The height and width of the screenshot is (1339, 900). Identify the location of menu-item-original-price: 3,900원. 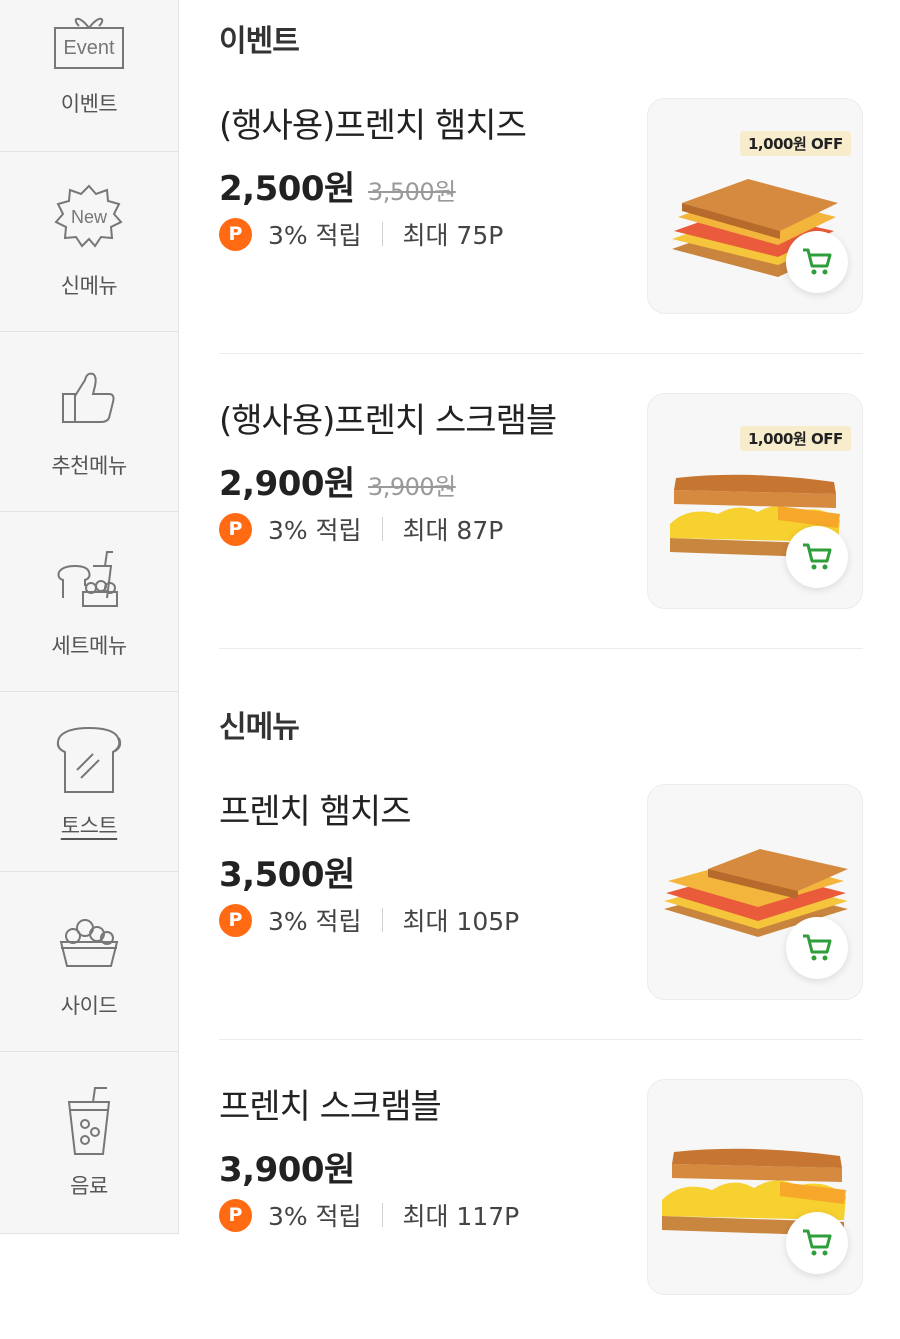
(411, 487).